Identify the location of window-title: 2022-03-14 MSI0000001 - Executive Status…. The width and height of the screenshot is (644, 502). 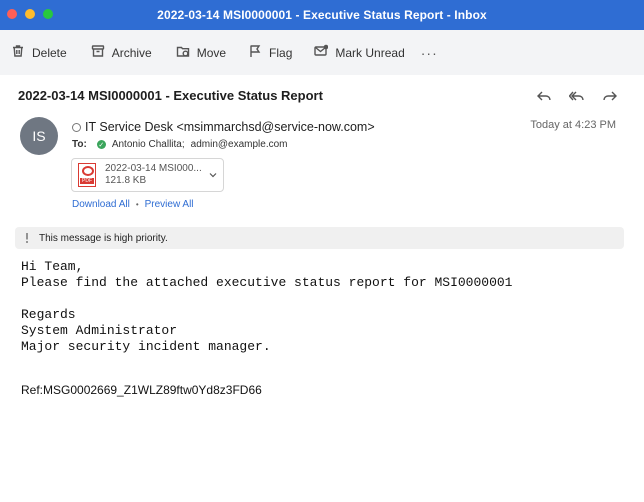
(322, 15).